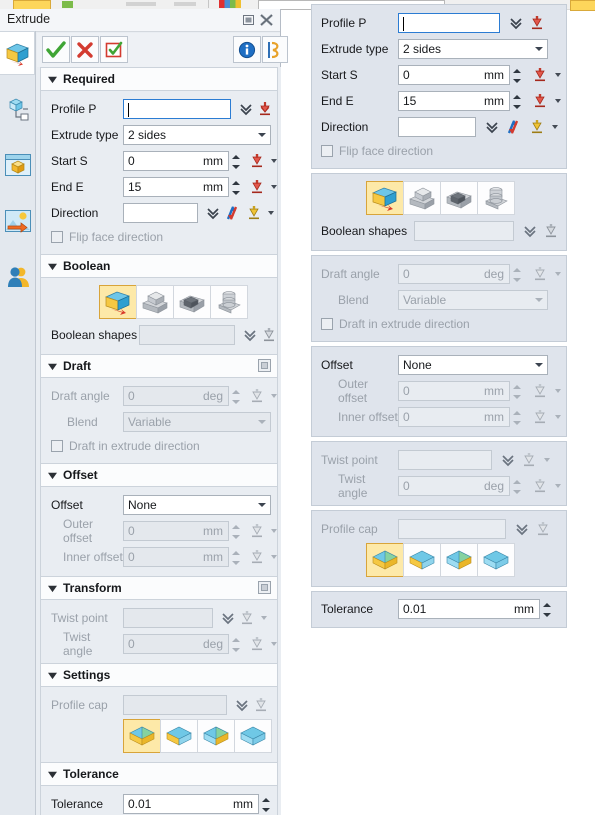 This screenshot has width=595, height=815. What do you see at coordinates (159, 774) in the screenshot?
I see `section-header-tolerance: Tolerance` at bounding box center [159, 774].